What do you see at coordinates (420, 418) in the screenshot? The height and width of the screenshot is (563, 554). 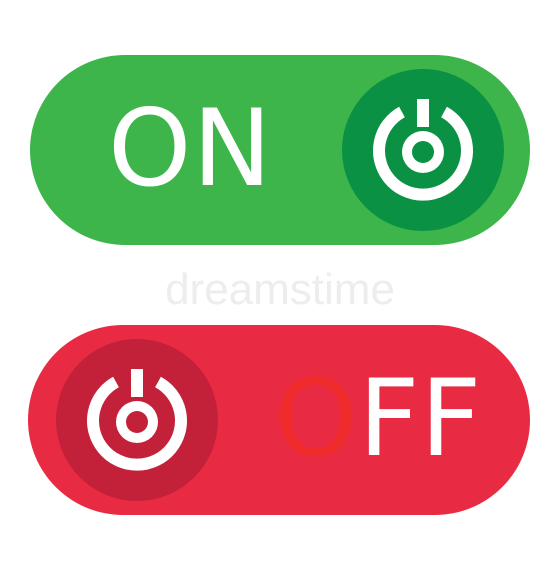 I see `off-label-ff: FF` at bounding box center [420, 418].